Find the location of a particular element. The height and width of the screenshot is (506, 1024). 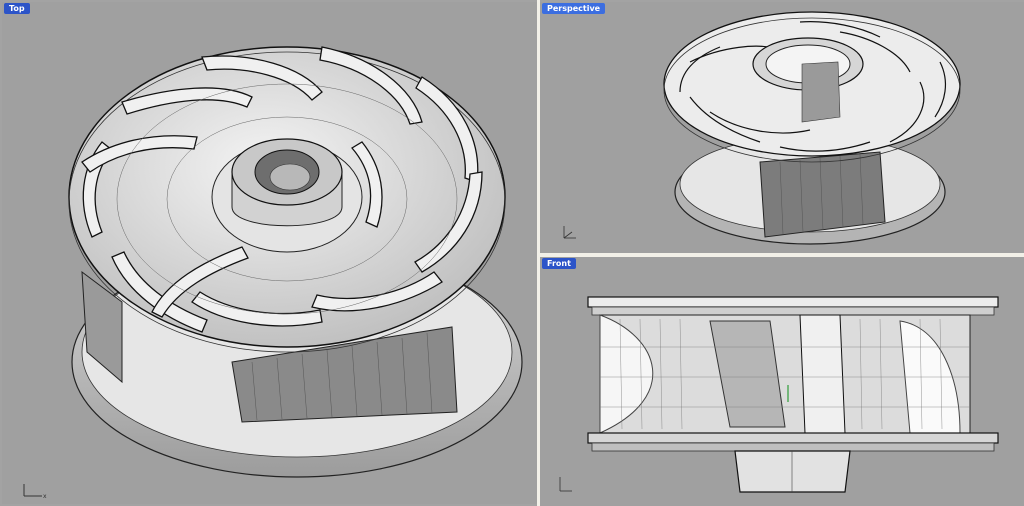

viewport-divider-horizontal is located at coordinates (782, 255).